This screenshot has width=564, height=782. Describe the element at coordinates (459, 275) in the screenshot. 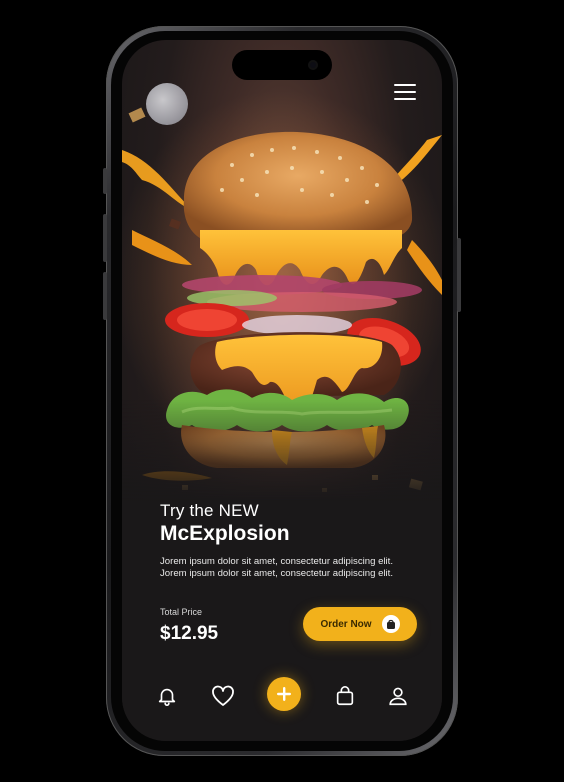

I see `phone-power-button` at that location.